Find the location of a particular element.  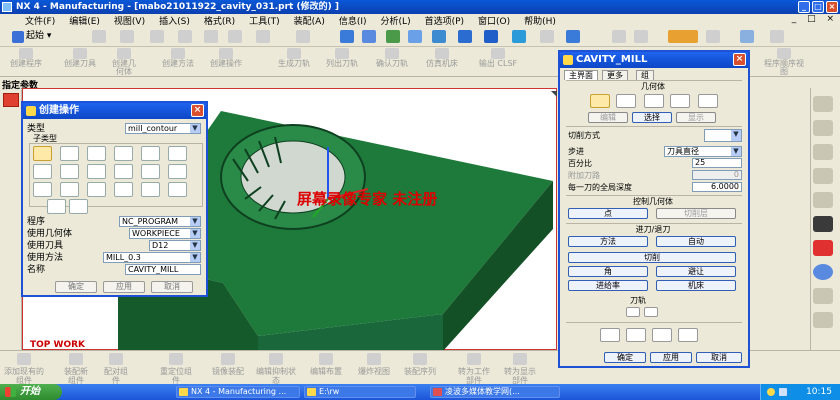

menu-preferences: 首选项(P) is located at coordinates (444, 20).